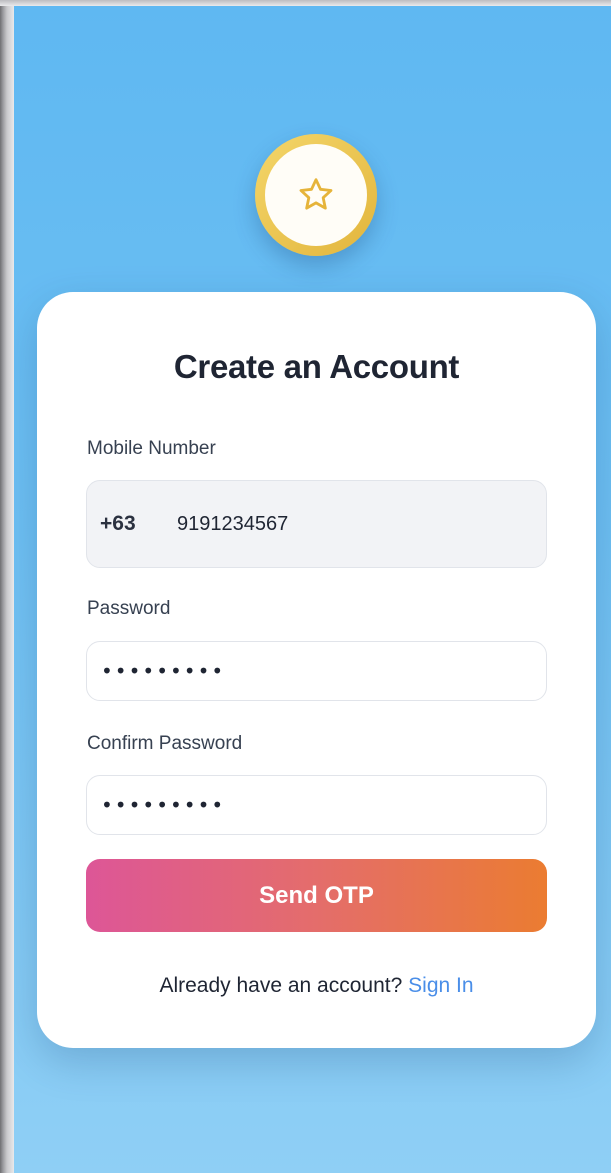 The height and width of the screenshot is (1173, 611). I want to click on password-input: •••••••••, so click(163, 671).